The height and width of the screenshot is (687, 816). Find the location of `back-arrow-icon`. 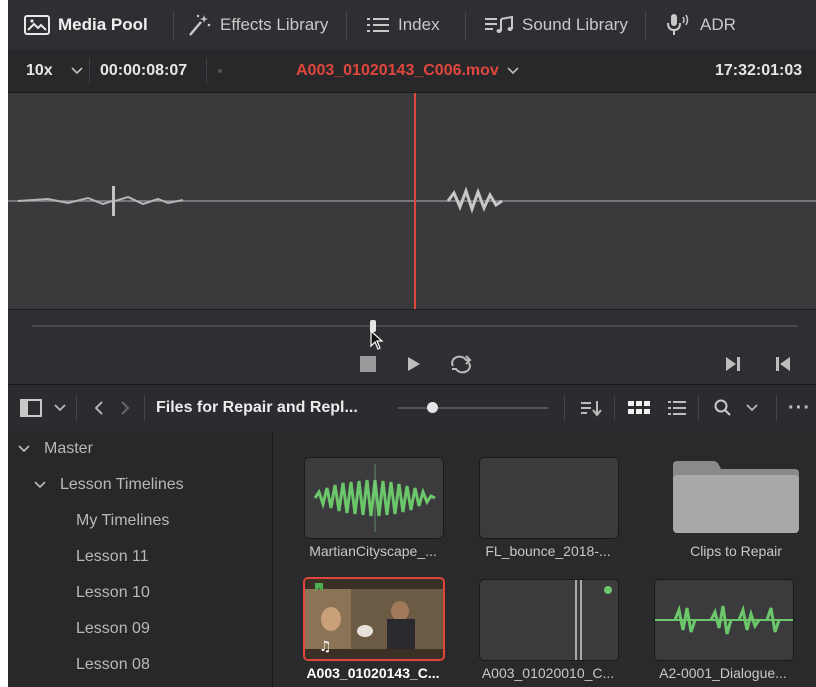

back-arrow-icon is located at coordinates (99, 408).